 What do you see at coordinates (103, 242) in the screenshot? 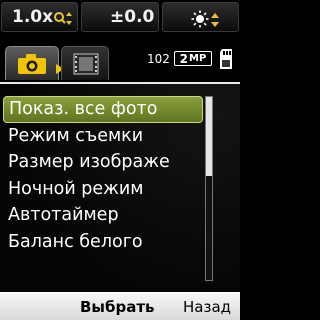
I see `menu-item-white-balance: Баланс белого` at bounding box center [103, 242].